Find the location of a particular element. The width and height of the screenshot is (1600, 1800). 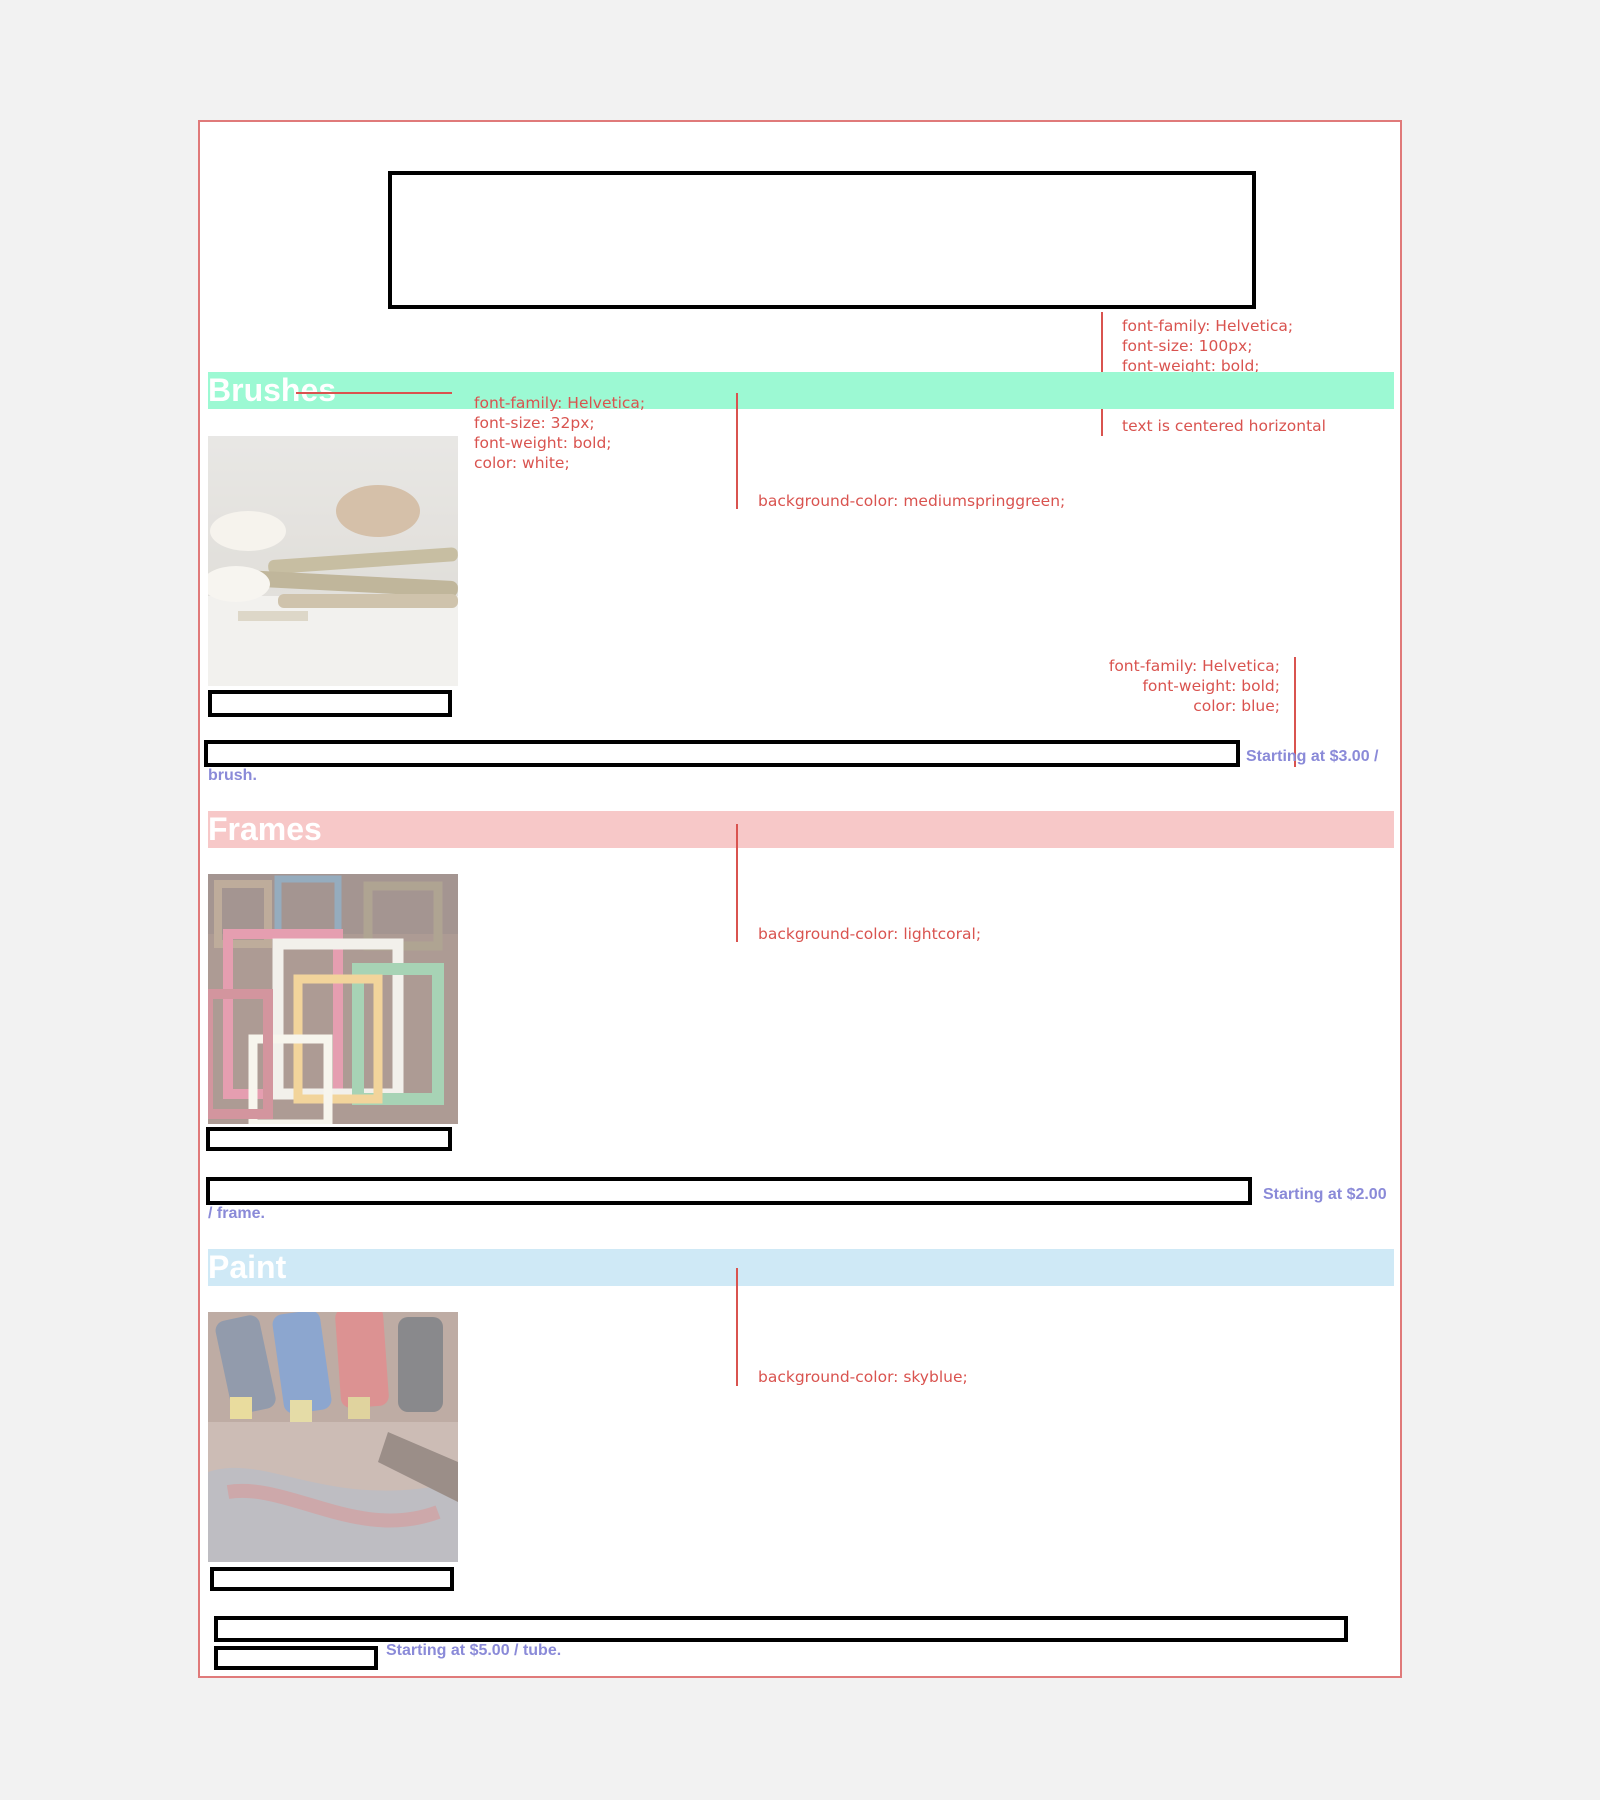

paint-heading-band: Paint is located at coordinates (801, 1267).